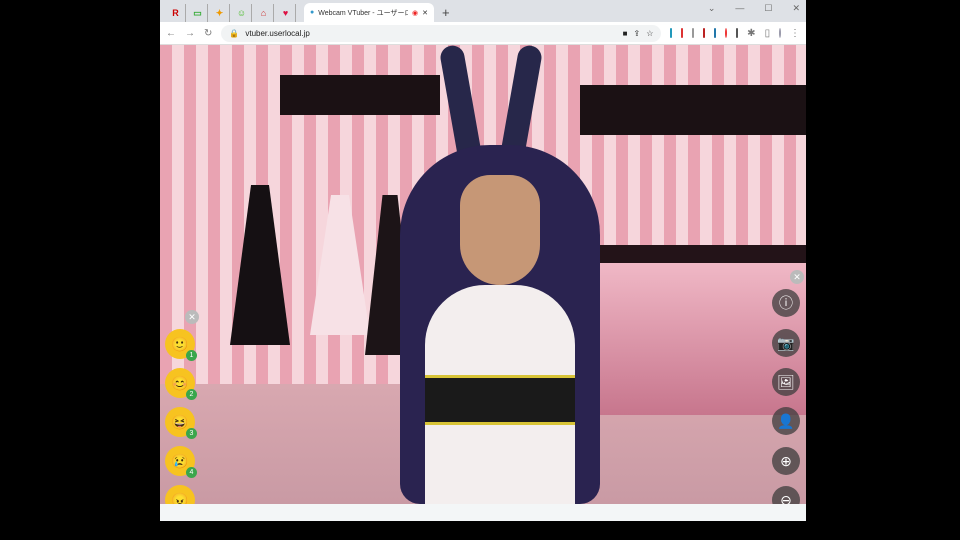 The image size is (960, 540). I want to click on pinned-tab: ♥, so click(286, 13).